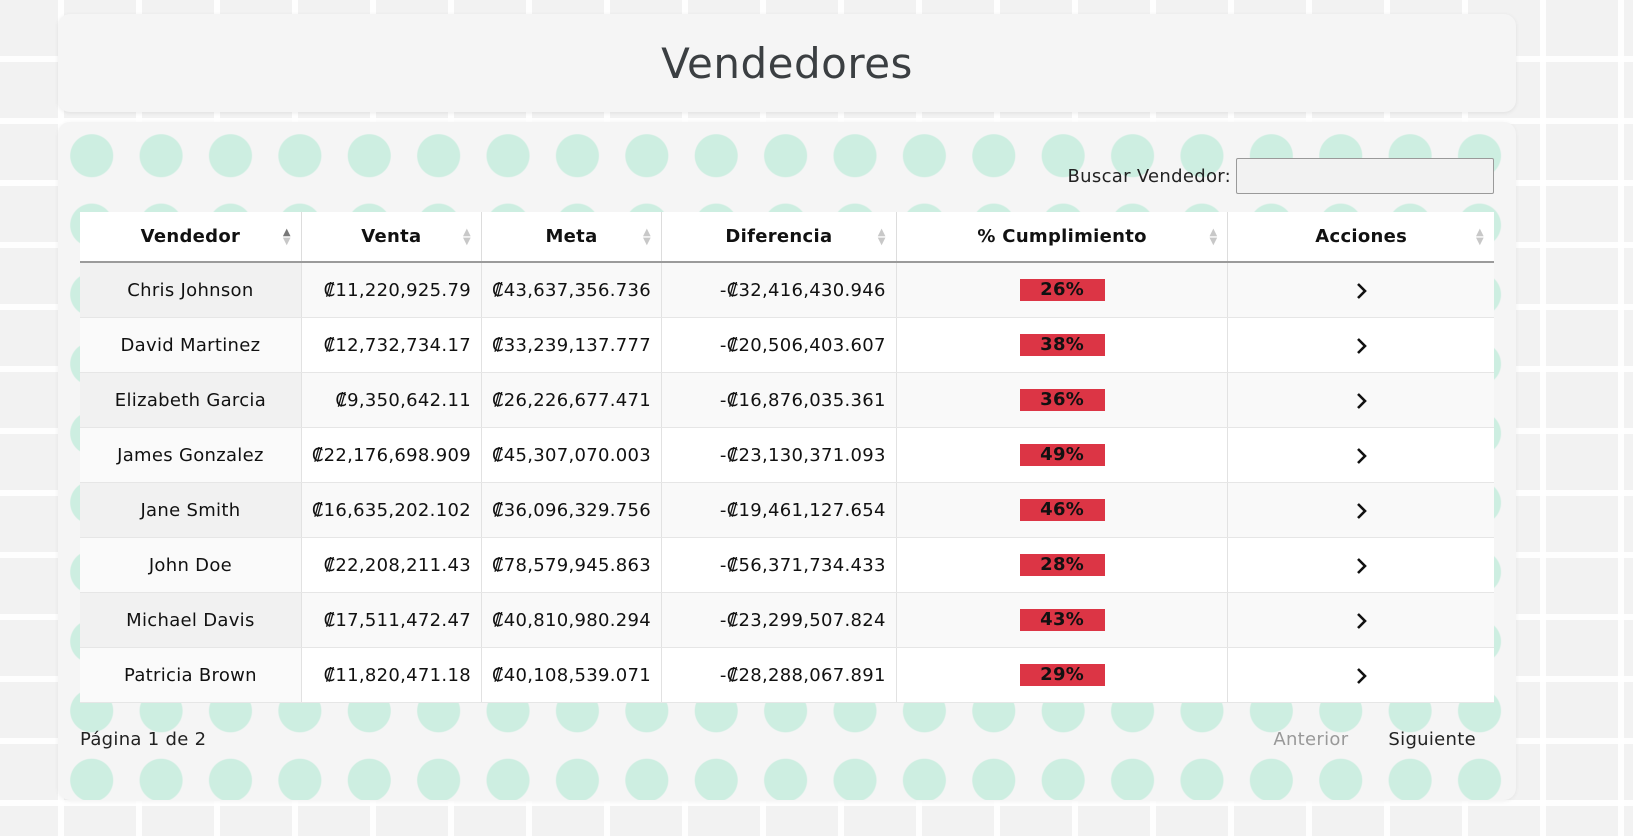 This screenshot has width=1633, height=836. What do you see at coordinates (1374, 739) in the screenshot?
I see `pager: Anterior Siguiente` at bounding box center [1374, 739].